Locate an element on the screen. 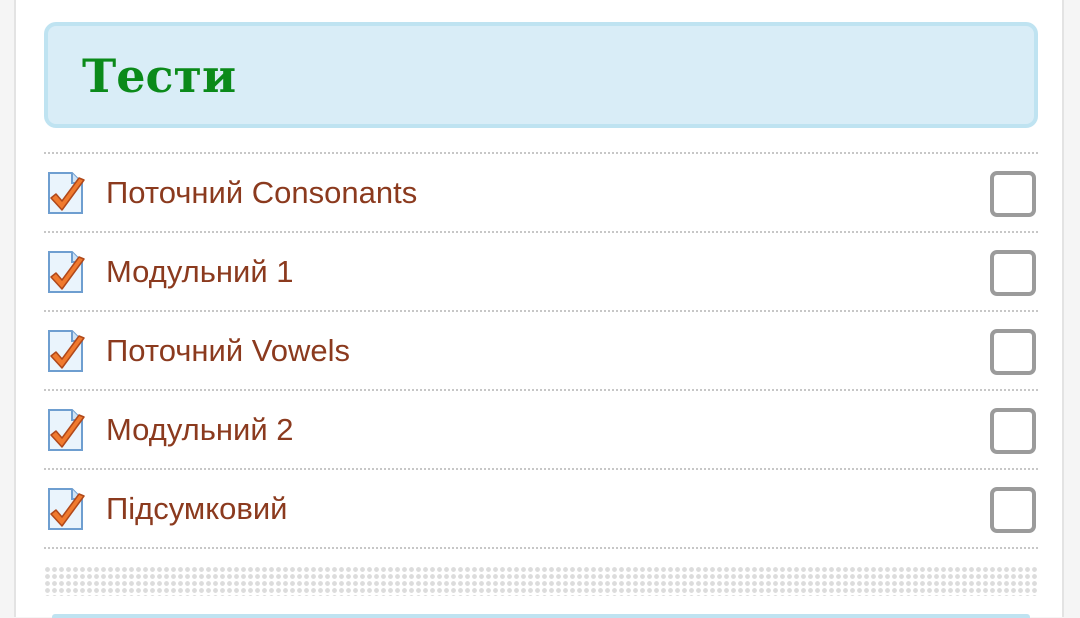 The width and height of the screenshot is (1080, 618). activity-link: Поточний Consonants is located at coordinates (261, 192).